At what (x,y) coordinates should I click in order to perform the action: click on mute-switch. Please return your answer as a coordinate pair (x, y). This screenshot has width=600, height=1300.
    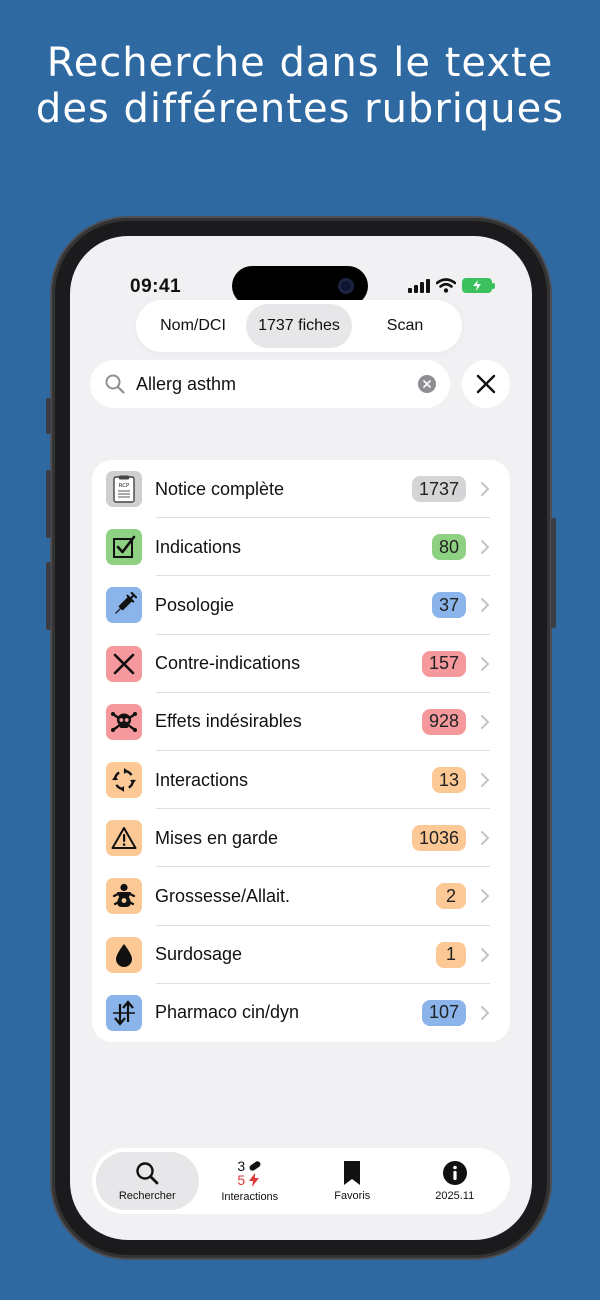
    Looking at the image, I should click on (48, 416).